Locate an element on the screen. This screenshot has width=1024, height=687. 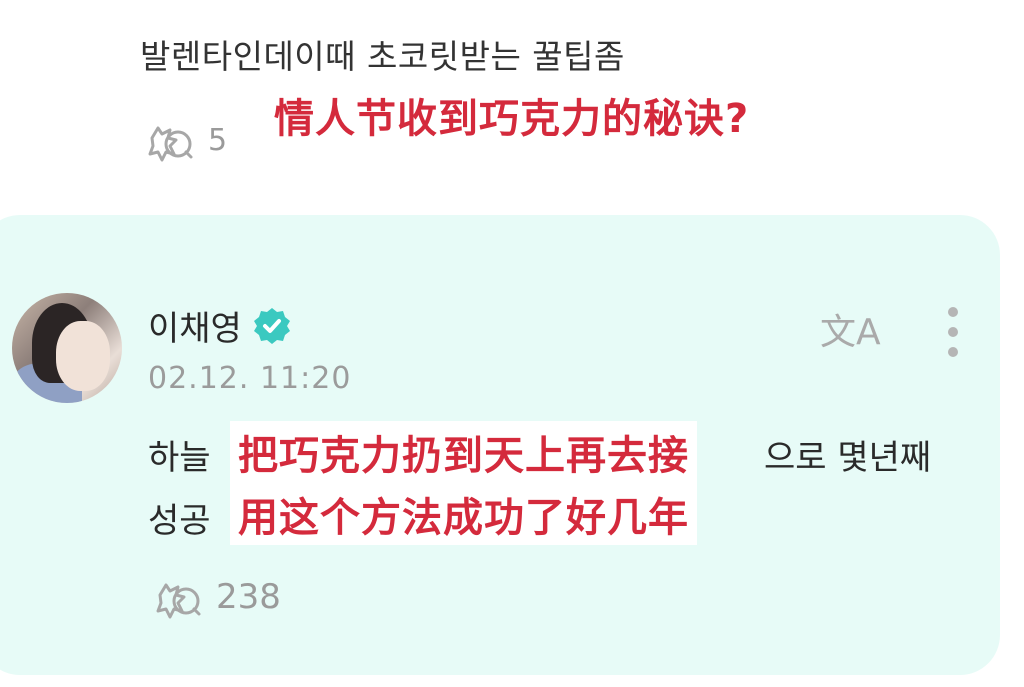
comment-translation-line1: 把巧克力扔到天上再去接 is located at coordinates (463, 452).